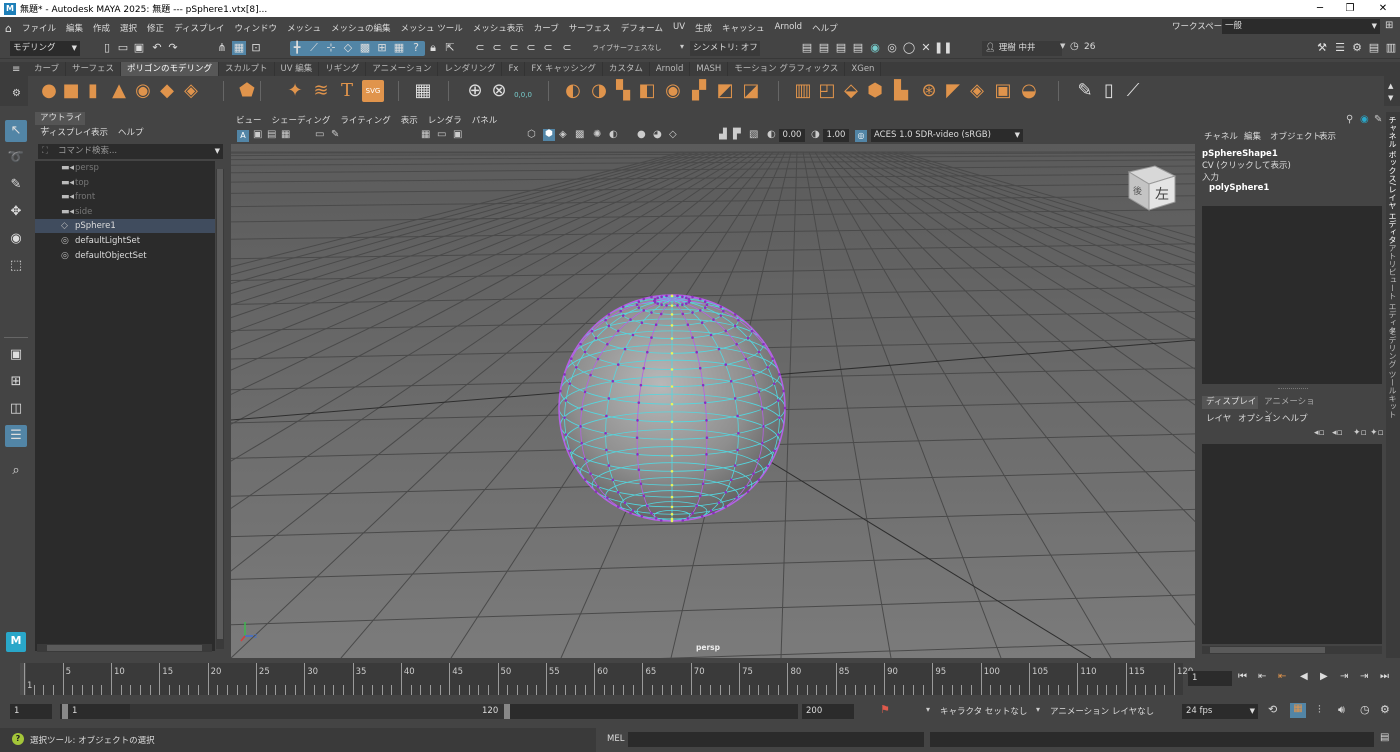 The width and height of the screenshot is (1400, 752). Describe the element at coordinates (514, 48) in the screenshot. I see `snap-magnet-3-icon: ⊂` at that location.